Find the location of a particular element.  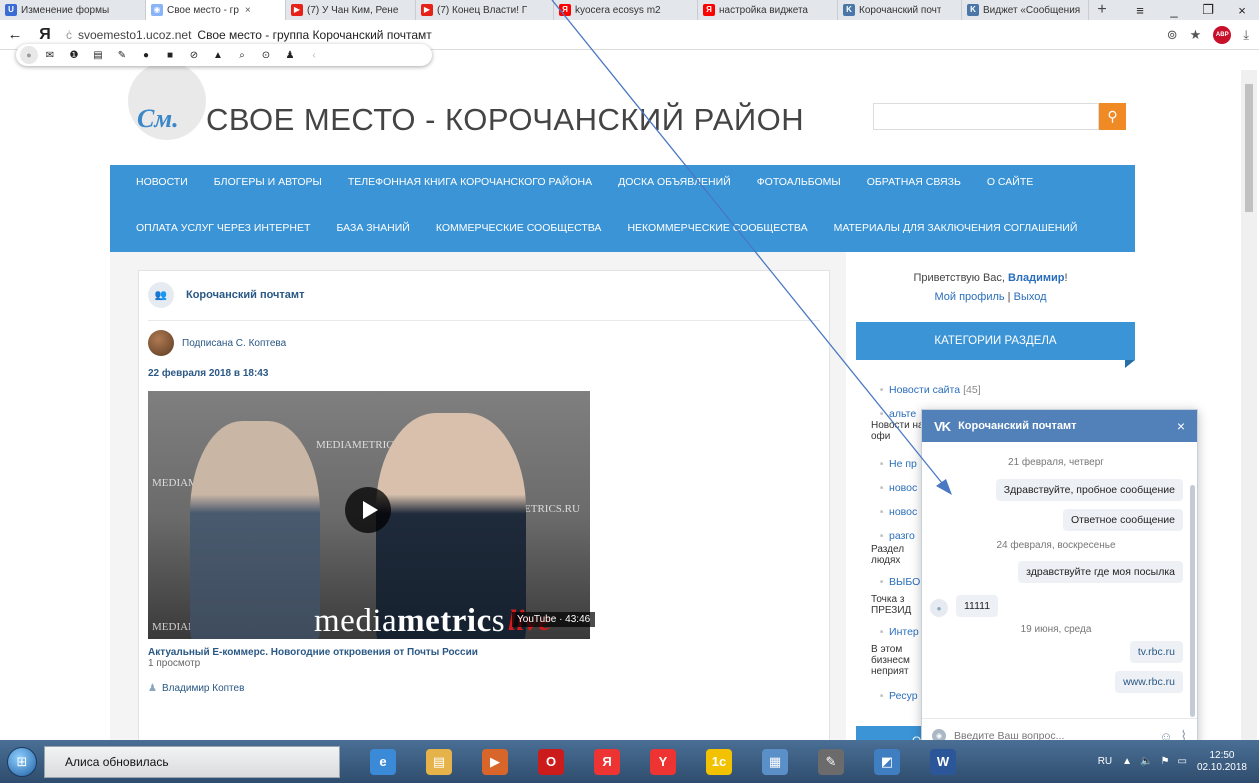

browser-tab: U Изменение формы is located at coordinates (73, 10).